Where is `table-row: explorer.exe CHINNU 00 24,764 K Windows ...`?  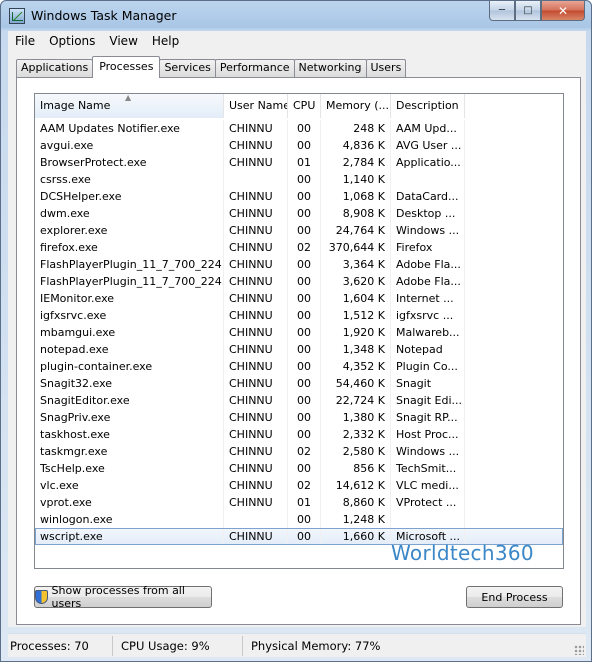 table-row: explorer.exe CHINNU 00 24,764 K Windows ... is located at coordinates (299, 230).